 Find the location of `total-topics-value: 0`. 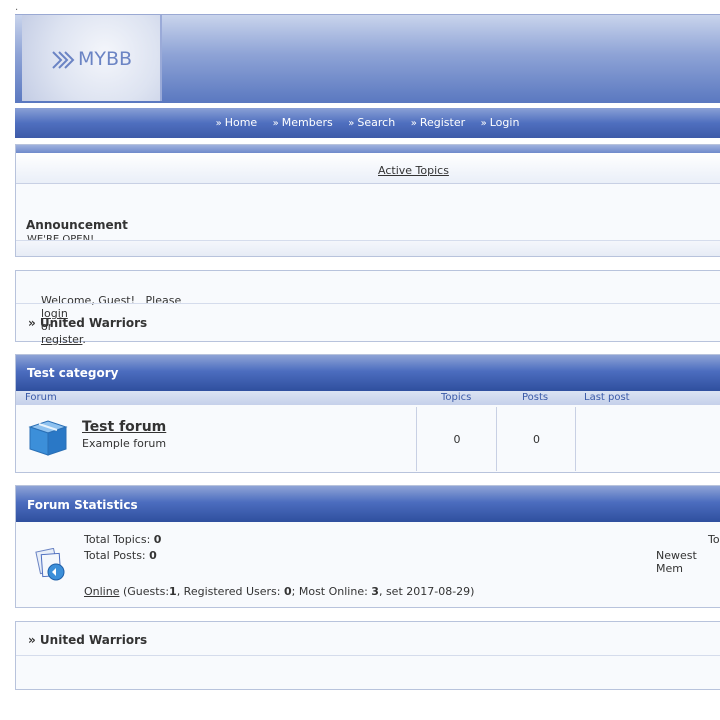

total-topics-value: 0 is located at coordinates (157, 539).